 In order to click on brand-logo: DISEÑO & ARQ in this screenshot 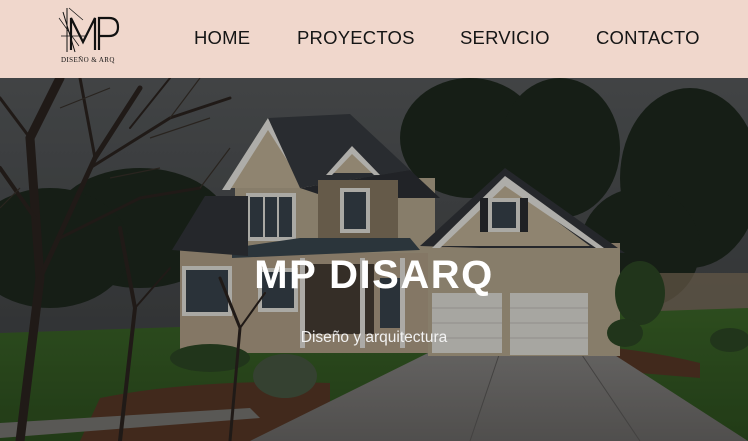, I will do `click(90, 35)`.